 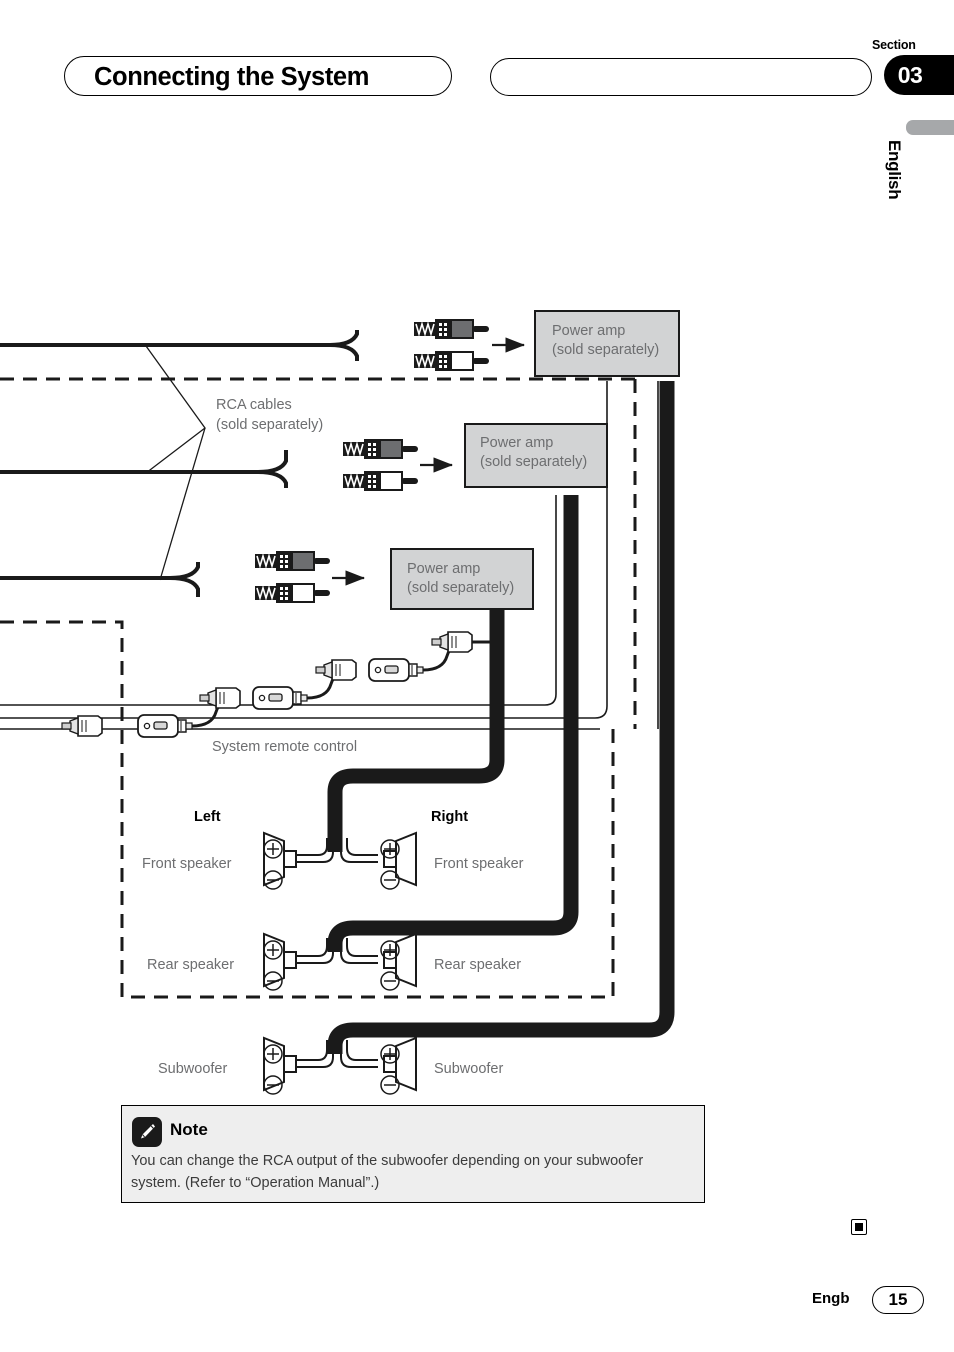 I want to click on speaker-rear-right, so click(x=400, y=960).